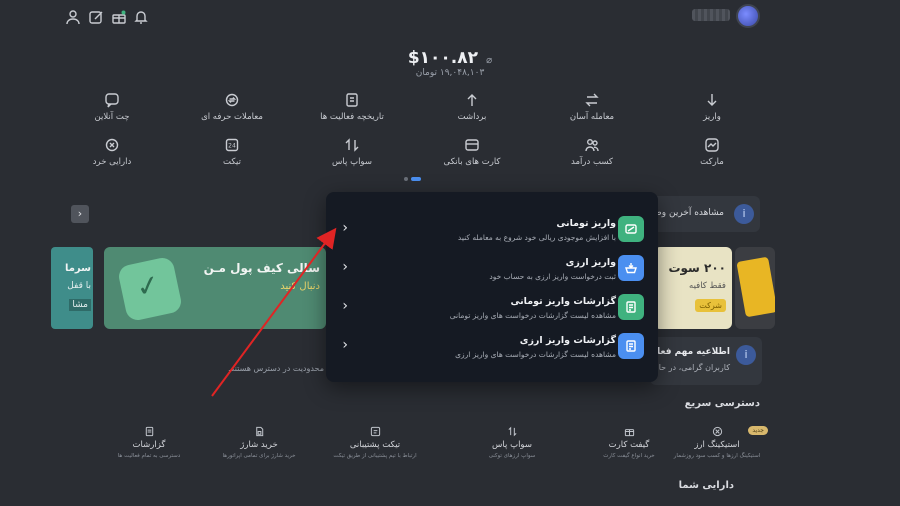  I want to click on action-label: کارت های بانکی, so click(472, 162).